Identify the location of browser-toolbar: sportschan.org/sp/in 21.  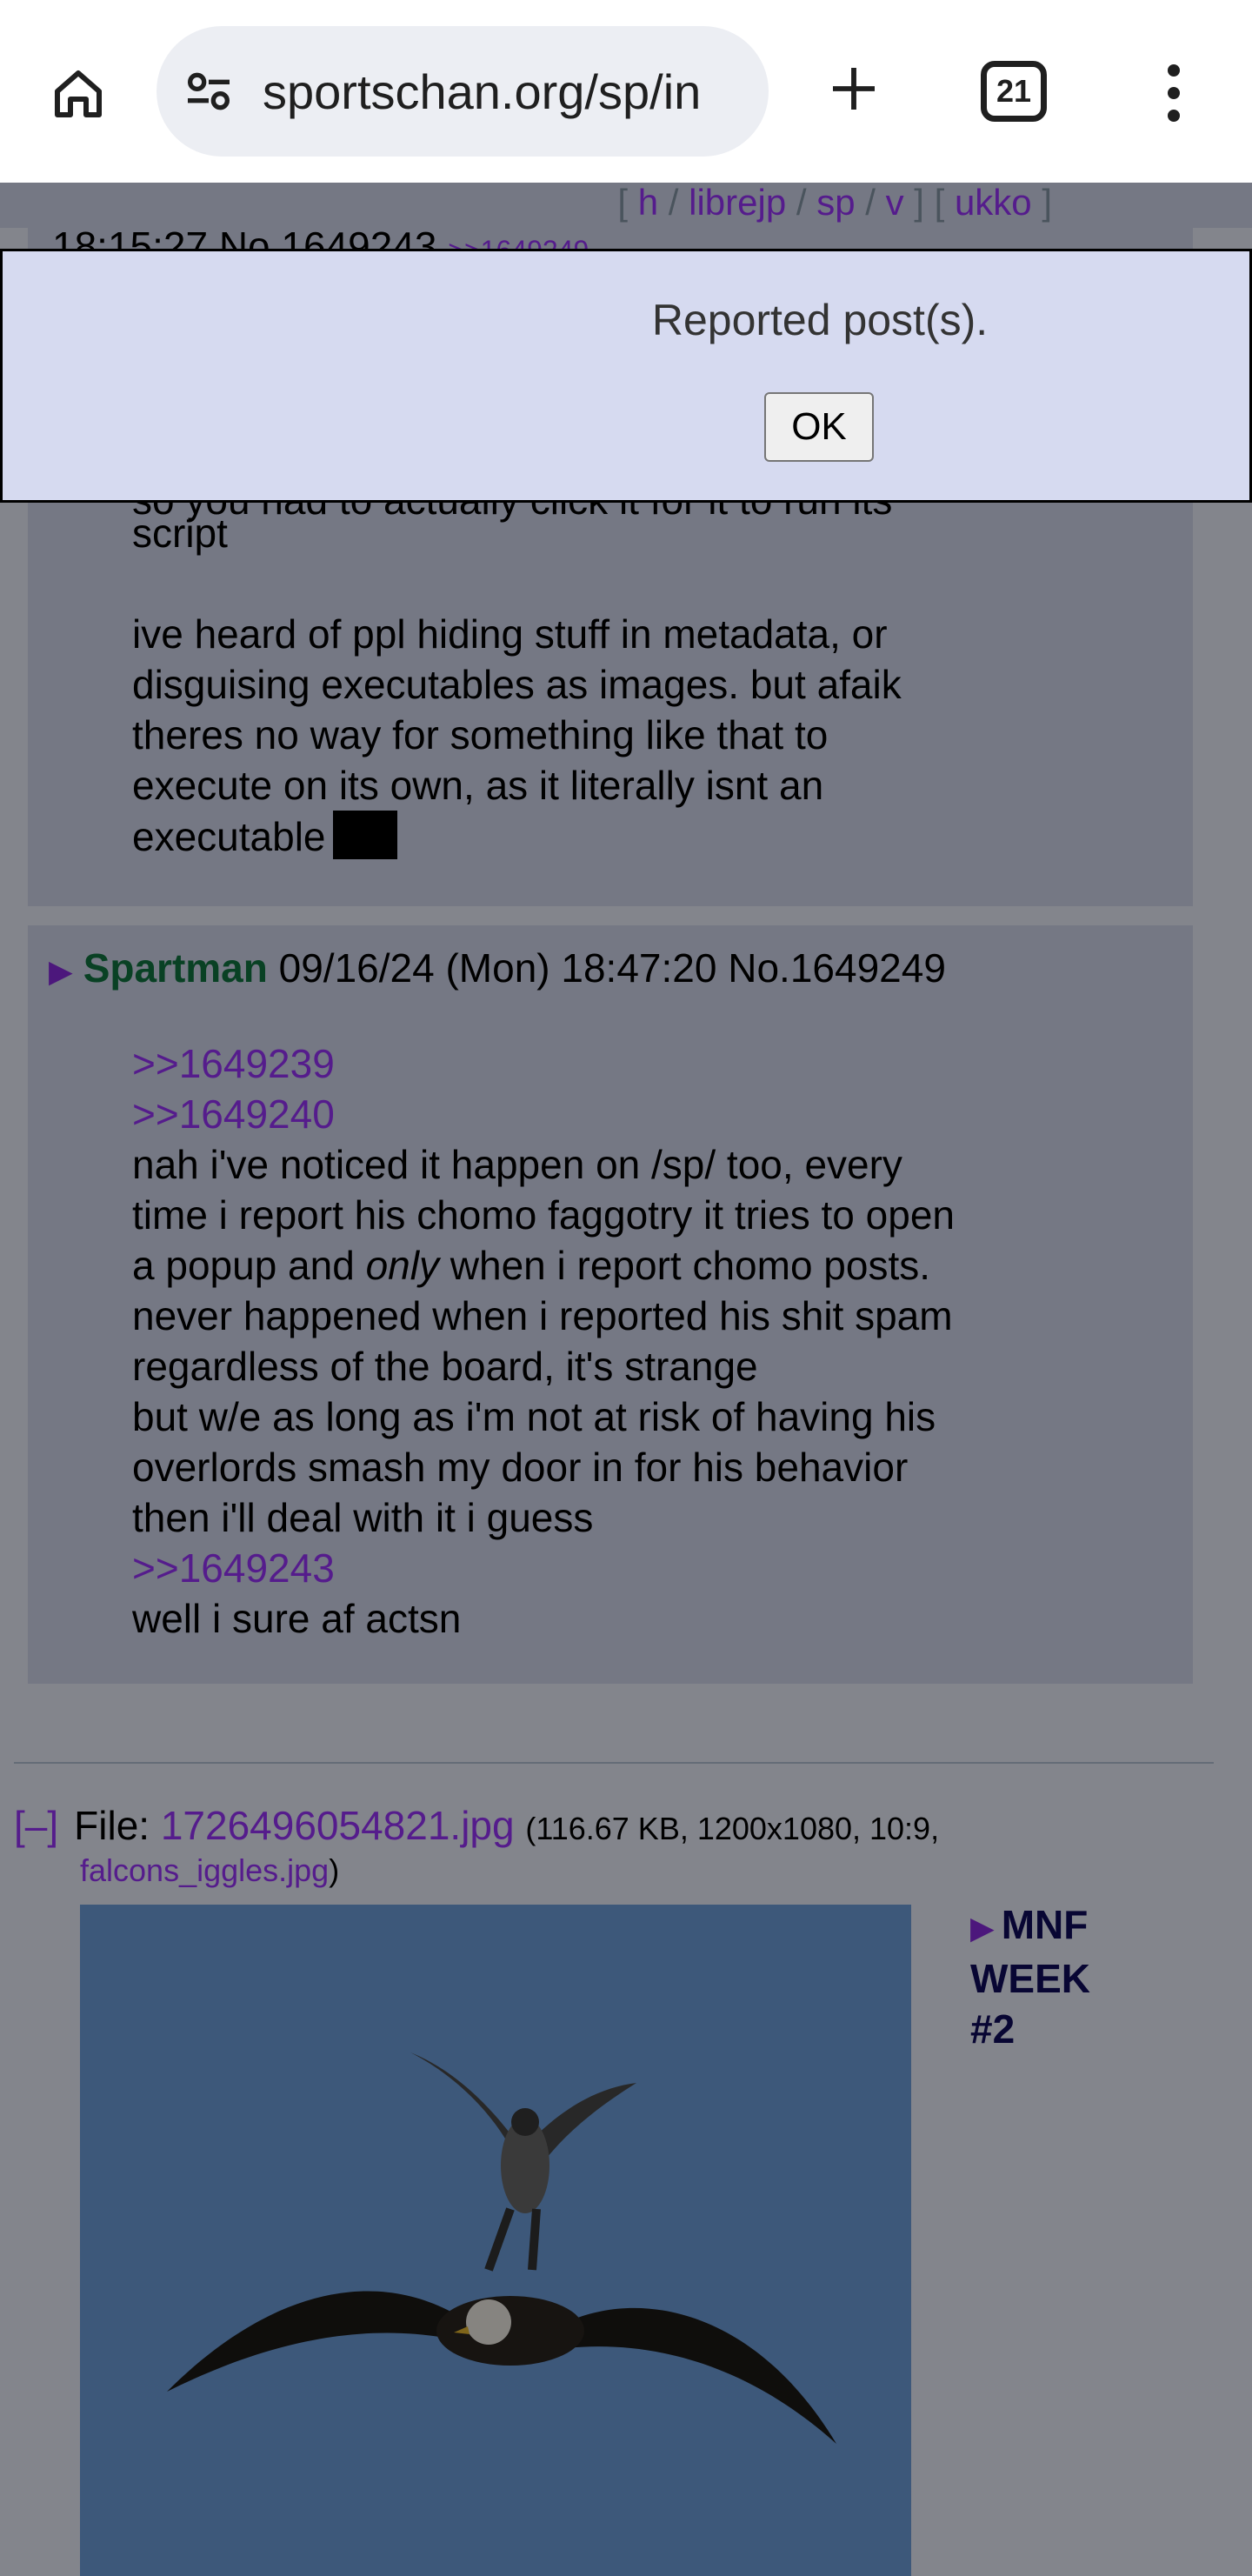
(626, 91).